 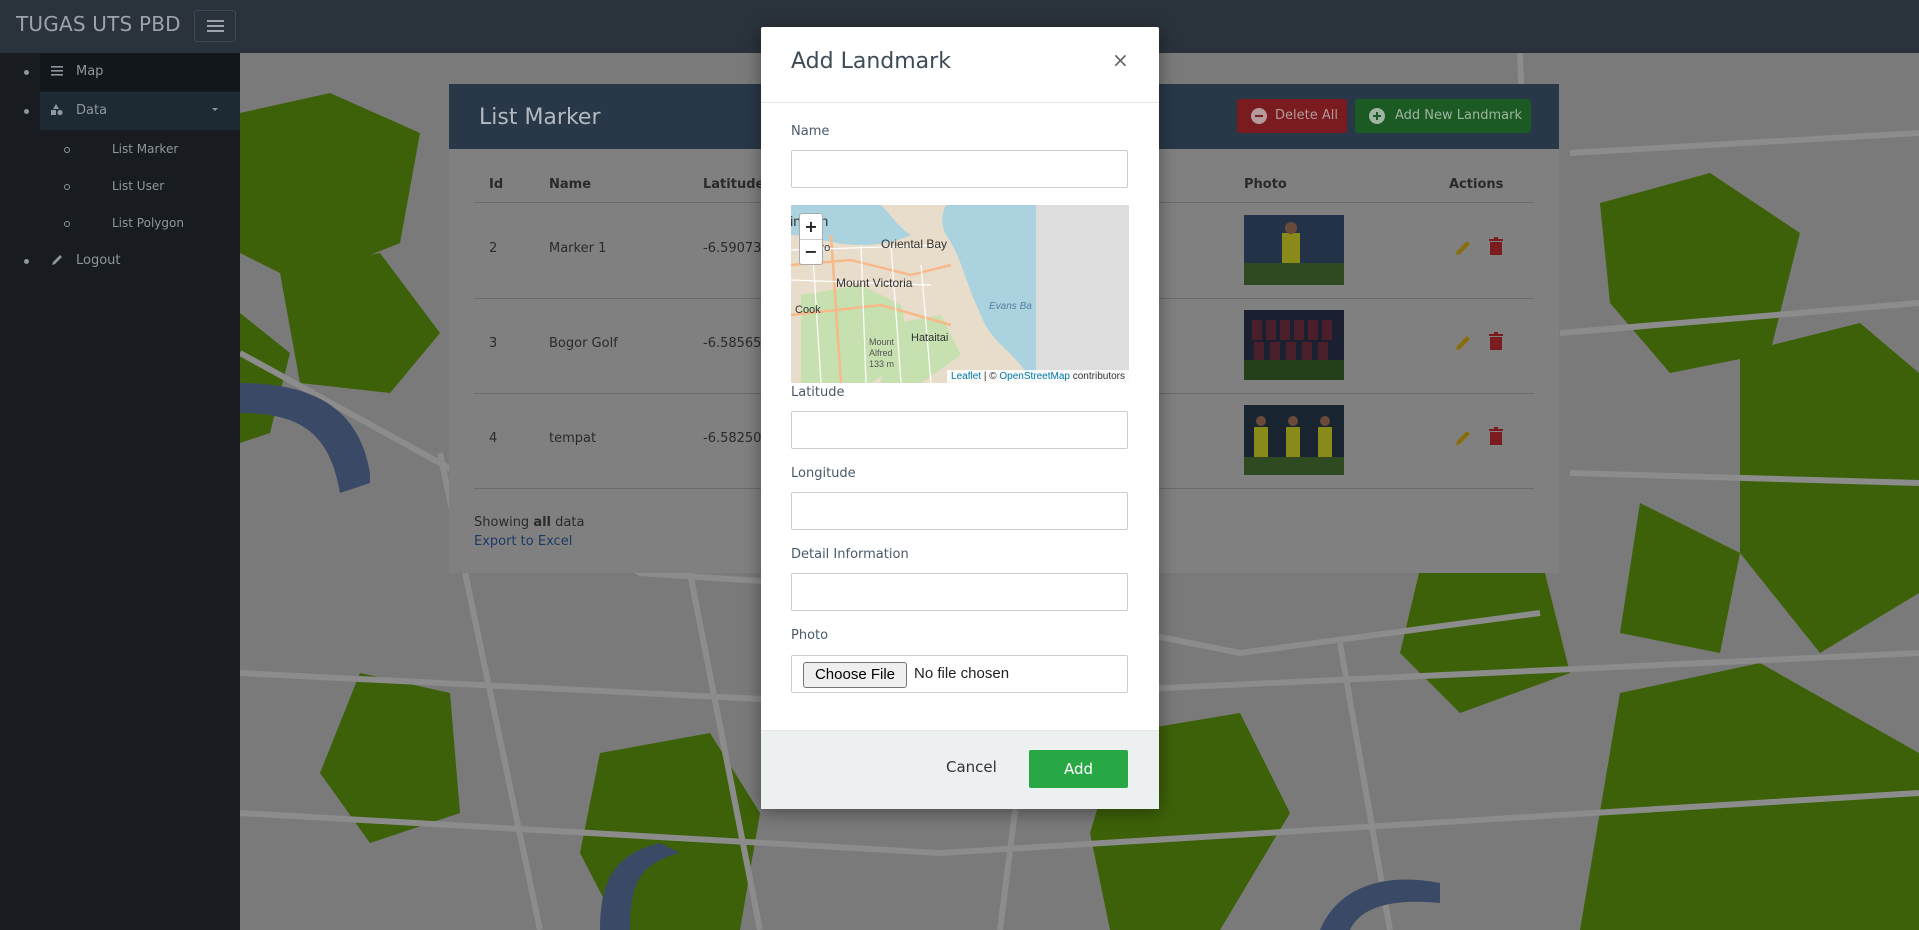 What do you see at coordinates (215, 21) in the screenshot?
I see `hamburger-icon` at bounding box center [215, 21].